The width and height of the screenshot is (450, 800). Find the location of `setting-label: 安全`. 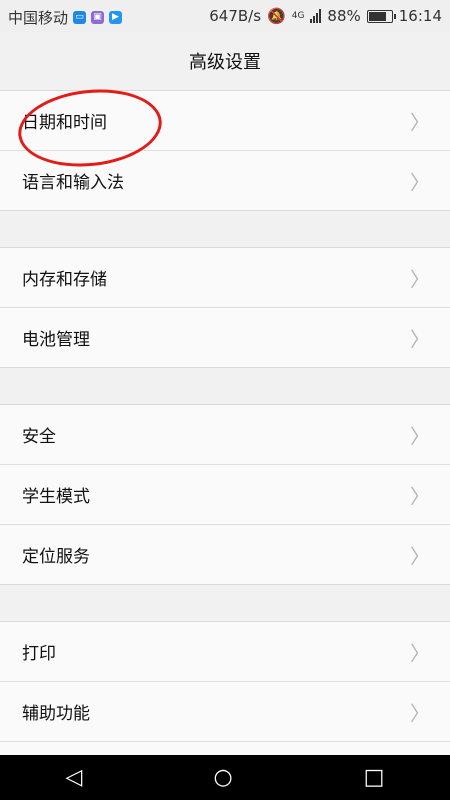

setting-label: 安全 is located at coordinates (39, 437).